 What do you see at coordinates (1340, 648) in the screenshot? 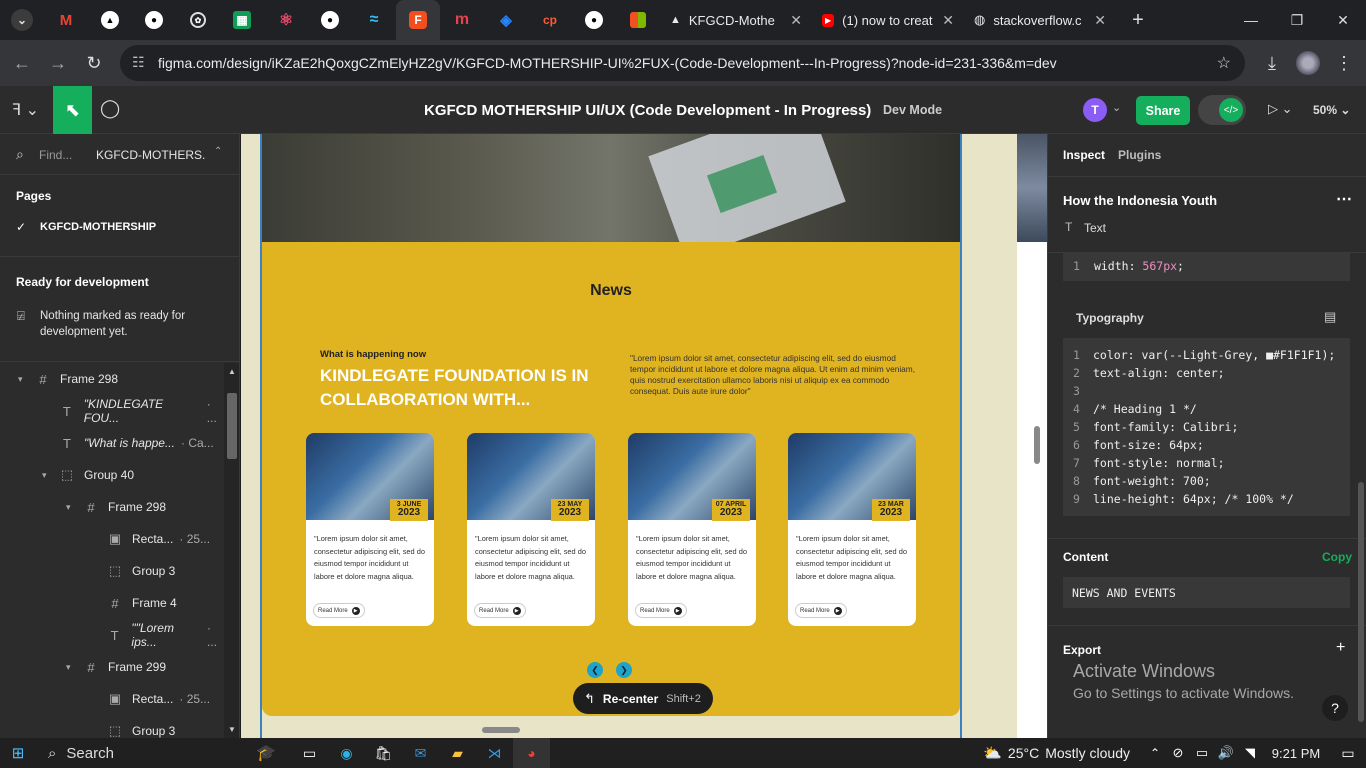
I see `add-export-plus-icon: +` at bounding box center [1340, 648].